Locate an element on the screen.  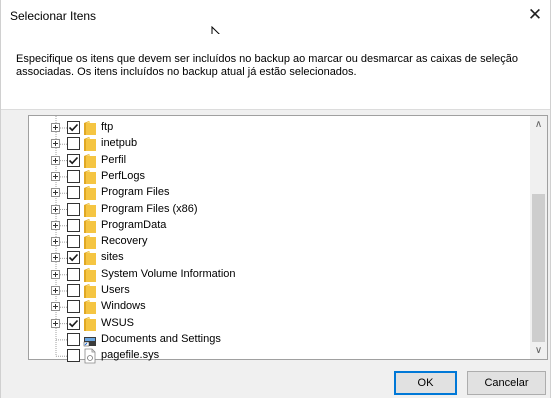
tree-item: System Volume Information is located at coordinates (274, 275).